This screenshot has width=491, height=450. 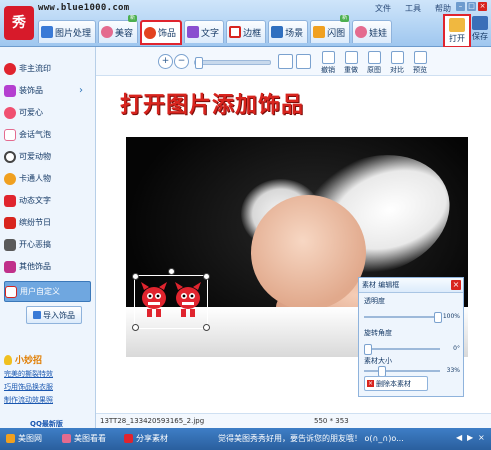 I want to click on tab-accessories: 饰品, so click(x=161, y=32).